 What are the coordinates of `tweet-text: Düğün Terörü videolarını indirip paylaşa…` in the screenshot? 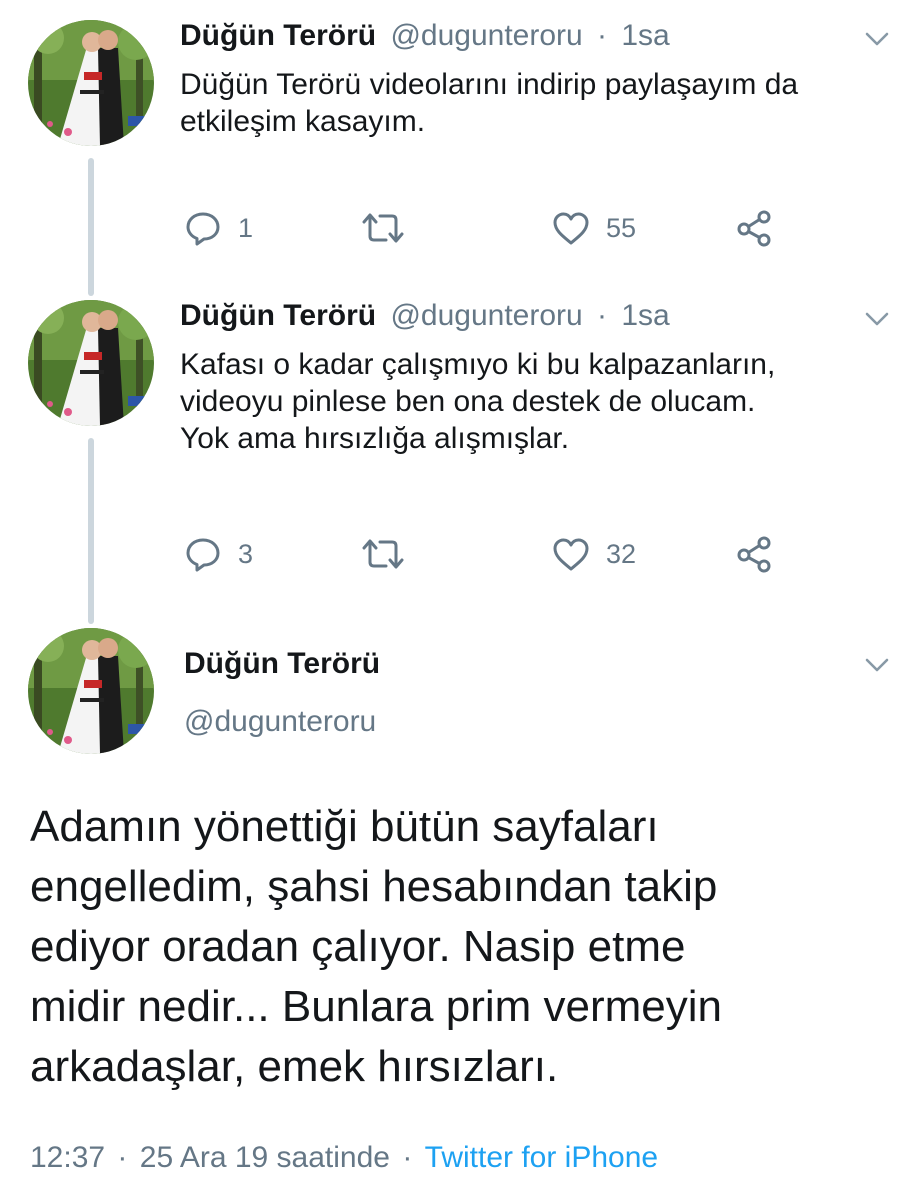 It's located at (540, 103).